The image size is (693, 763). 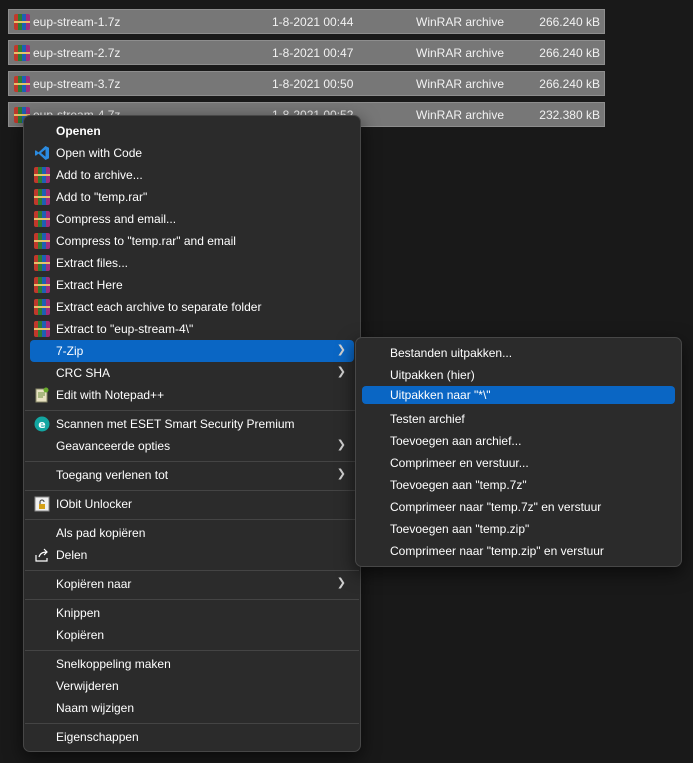 I want to click on submenu-item-test-archive: Testen archief, so click(x=518, y=419).